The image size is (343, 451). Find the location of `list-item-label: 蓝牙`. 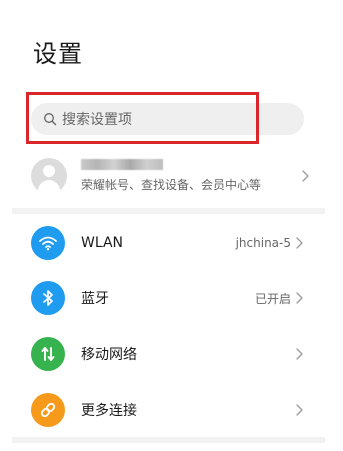

list-item-label: 蓝牙 is located at coordinates (95, 299).